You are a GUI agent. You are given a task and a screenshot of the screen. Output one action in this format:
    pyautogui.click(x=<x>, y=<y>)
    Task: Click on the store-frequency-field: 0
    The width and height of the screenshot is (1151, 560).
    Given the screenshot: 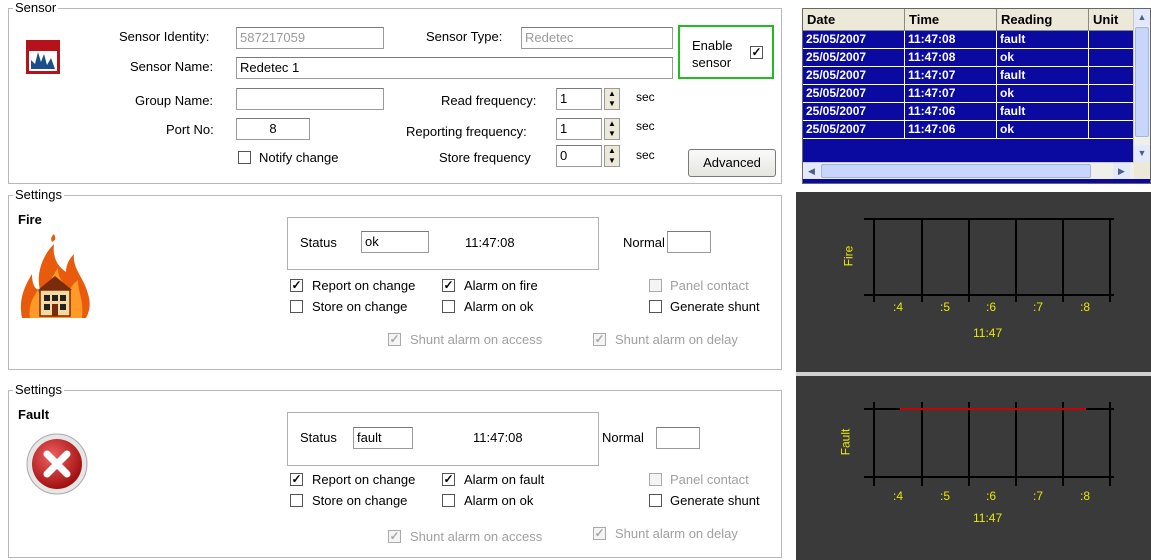 What is the action you would take?
    pyautogui.click(x=579, y=156)
    